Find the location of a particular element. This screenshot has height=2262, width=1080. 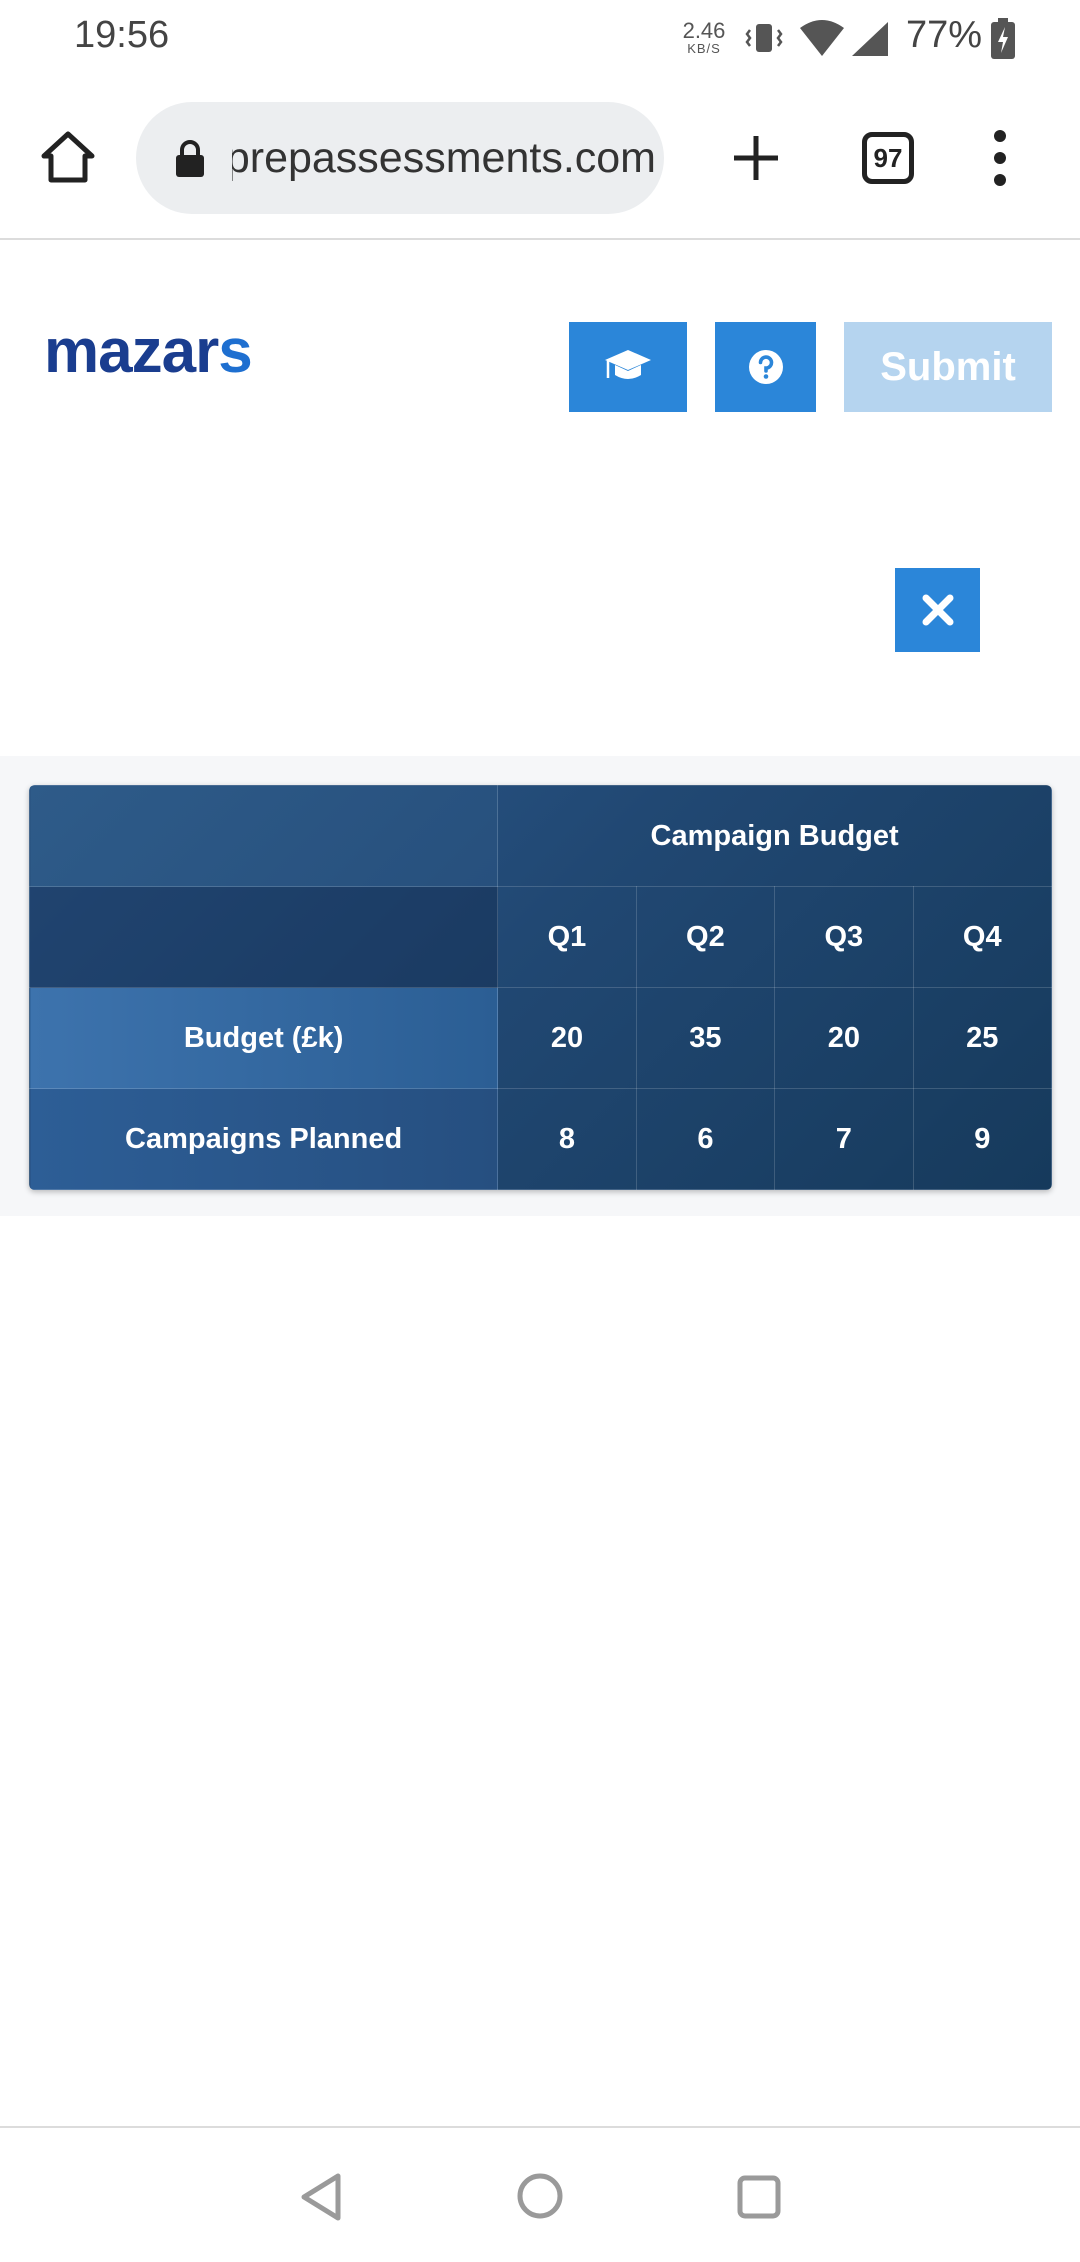

table-quarter-row: Q1 Q2 Q3 Q4 is located at coordinates (540, 937).